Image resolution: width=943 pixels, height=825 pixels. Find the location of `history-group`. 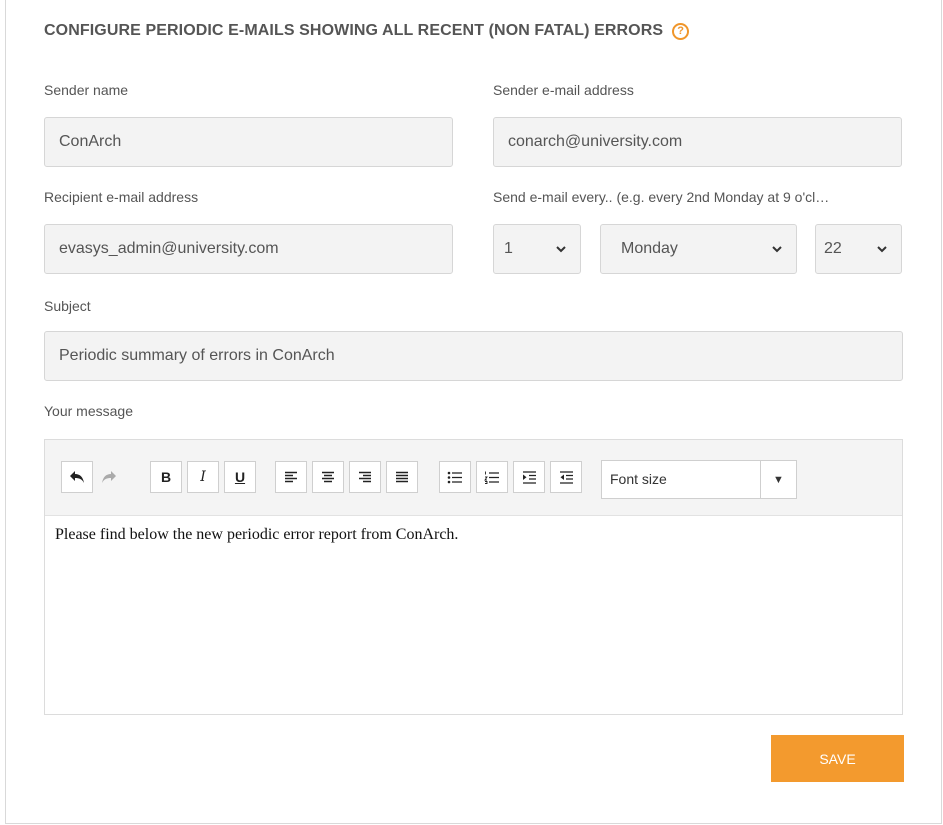

history-group is located at coordinates (95, 477).